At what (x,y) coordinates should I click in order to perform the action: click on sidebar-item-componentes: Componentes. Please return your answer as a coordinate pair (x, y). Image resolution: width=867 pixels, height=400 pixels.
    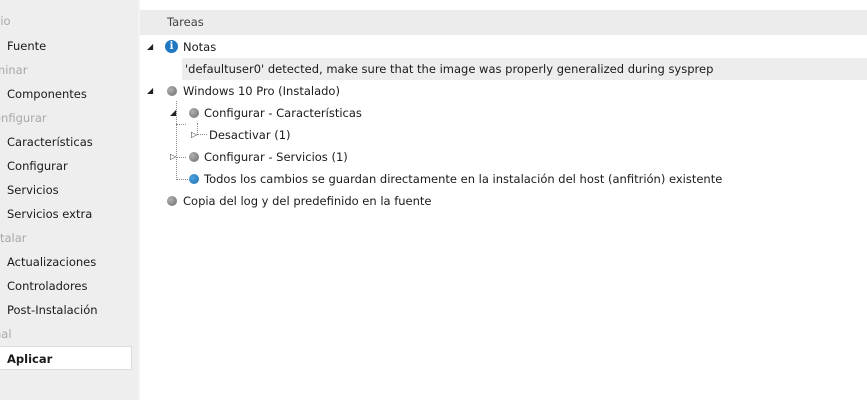
    Looking at the image, I should click on (69, 94).